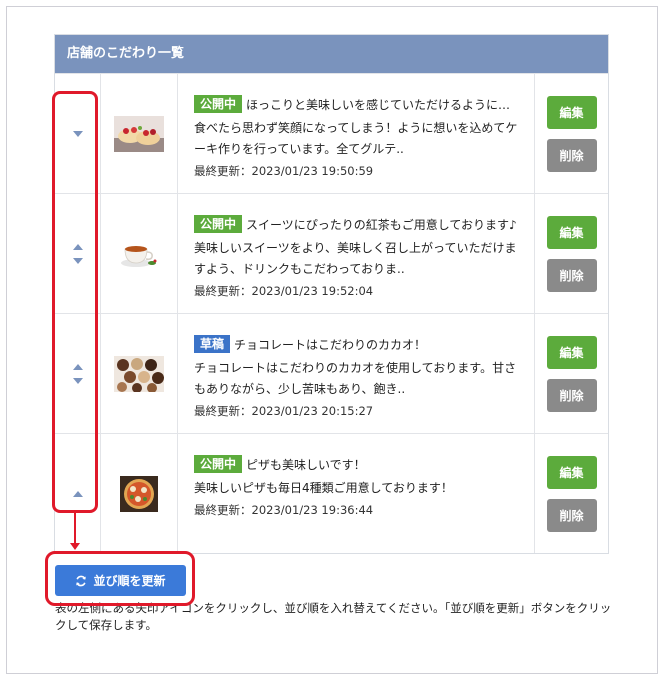 This screenshot has height=681, width=664. I want to click on update-order-label: 並び順を更新, so click(129, 581).